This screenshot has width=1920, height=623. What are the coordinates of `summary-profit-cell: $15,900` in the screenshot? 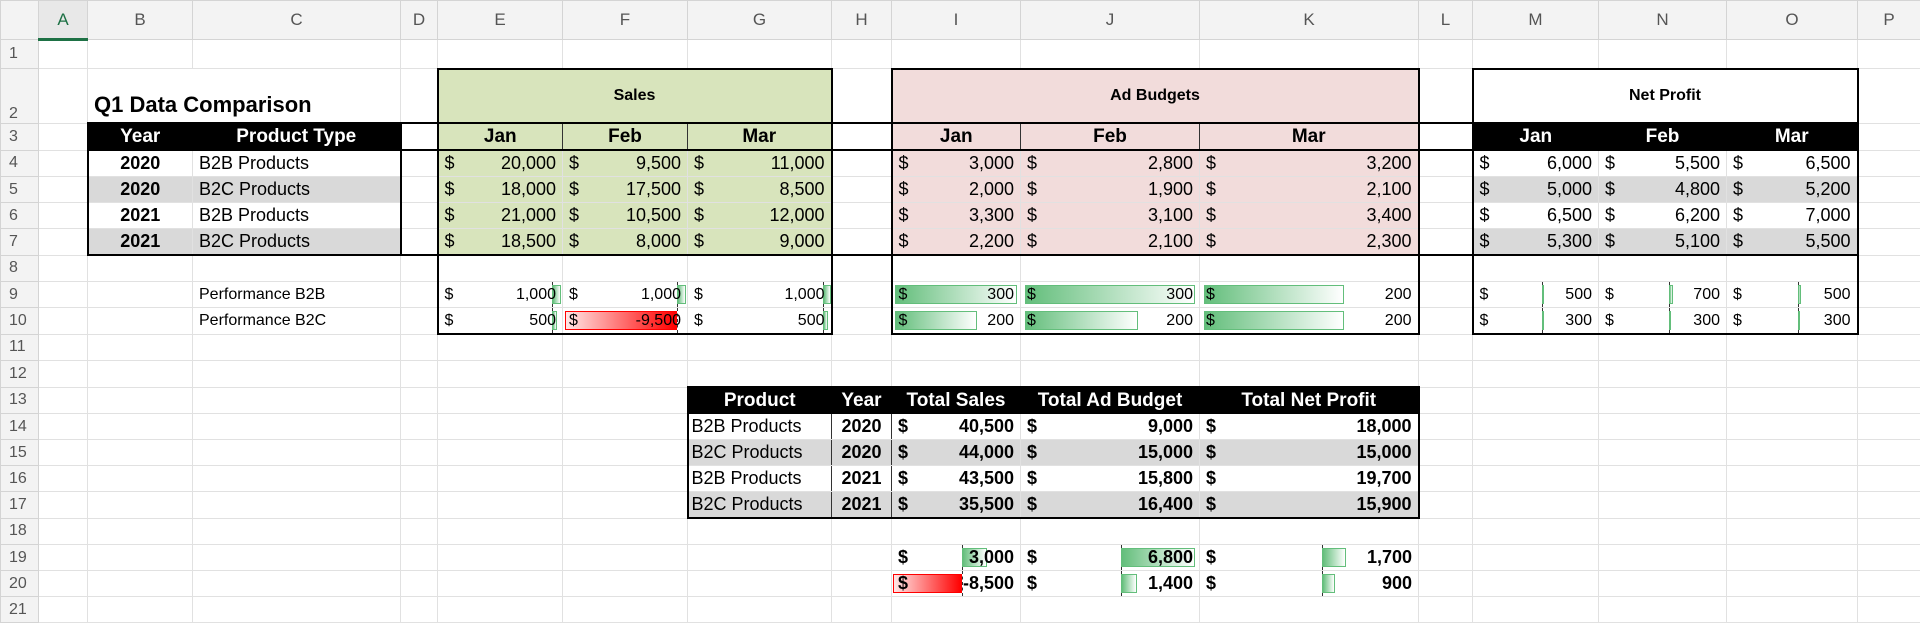 It's located at (1309, 505).